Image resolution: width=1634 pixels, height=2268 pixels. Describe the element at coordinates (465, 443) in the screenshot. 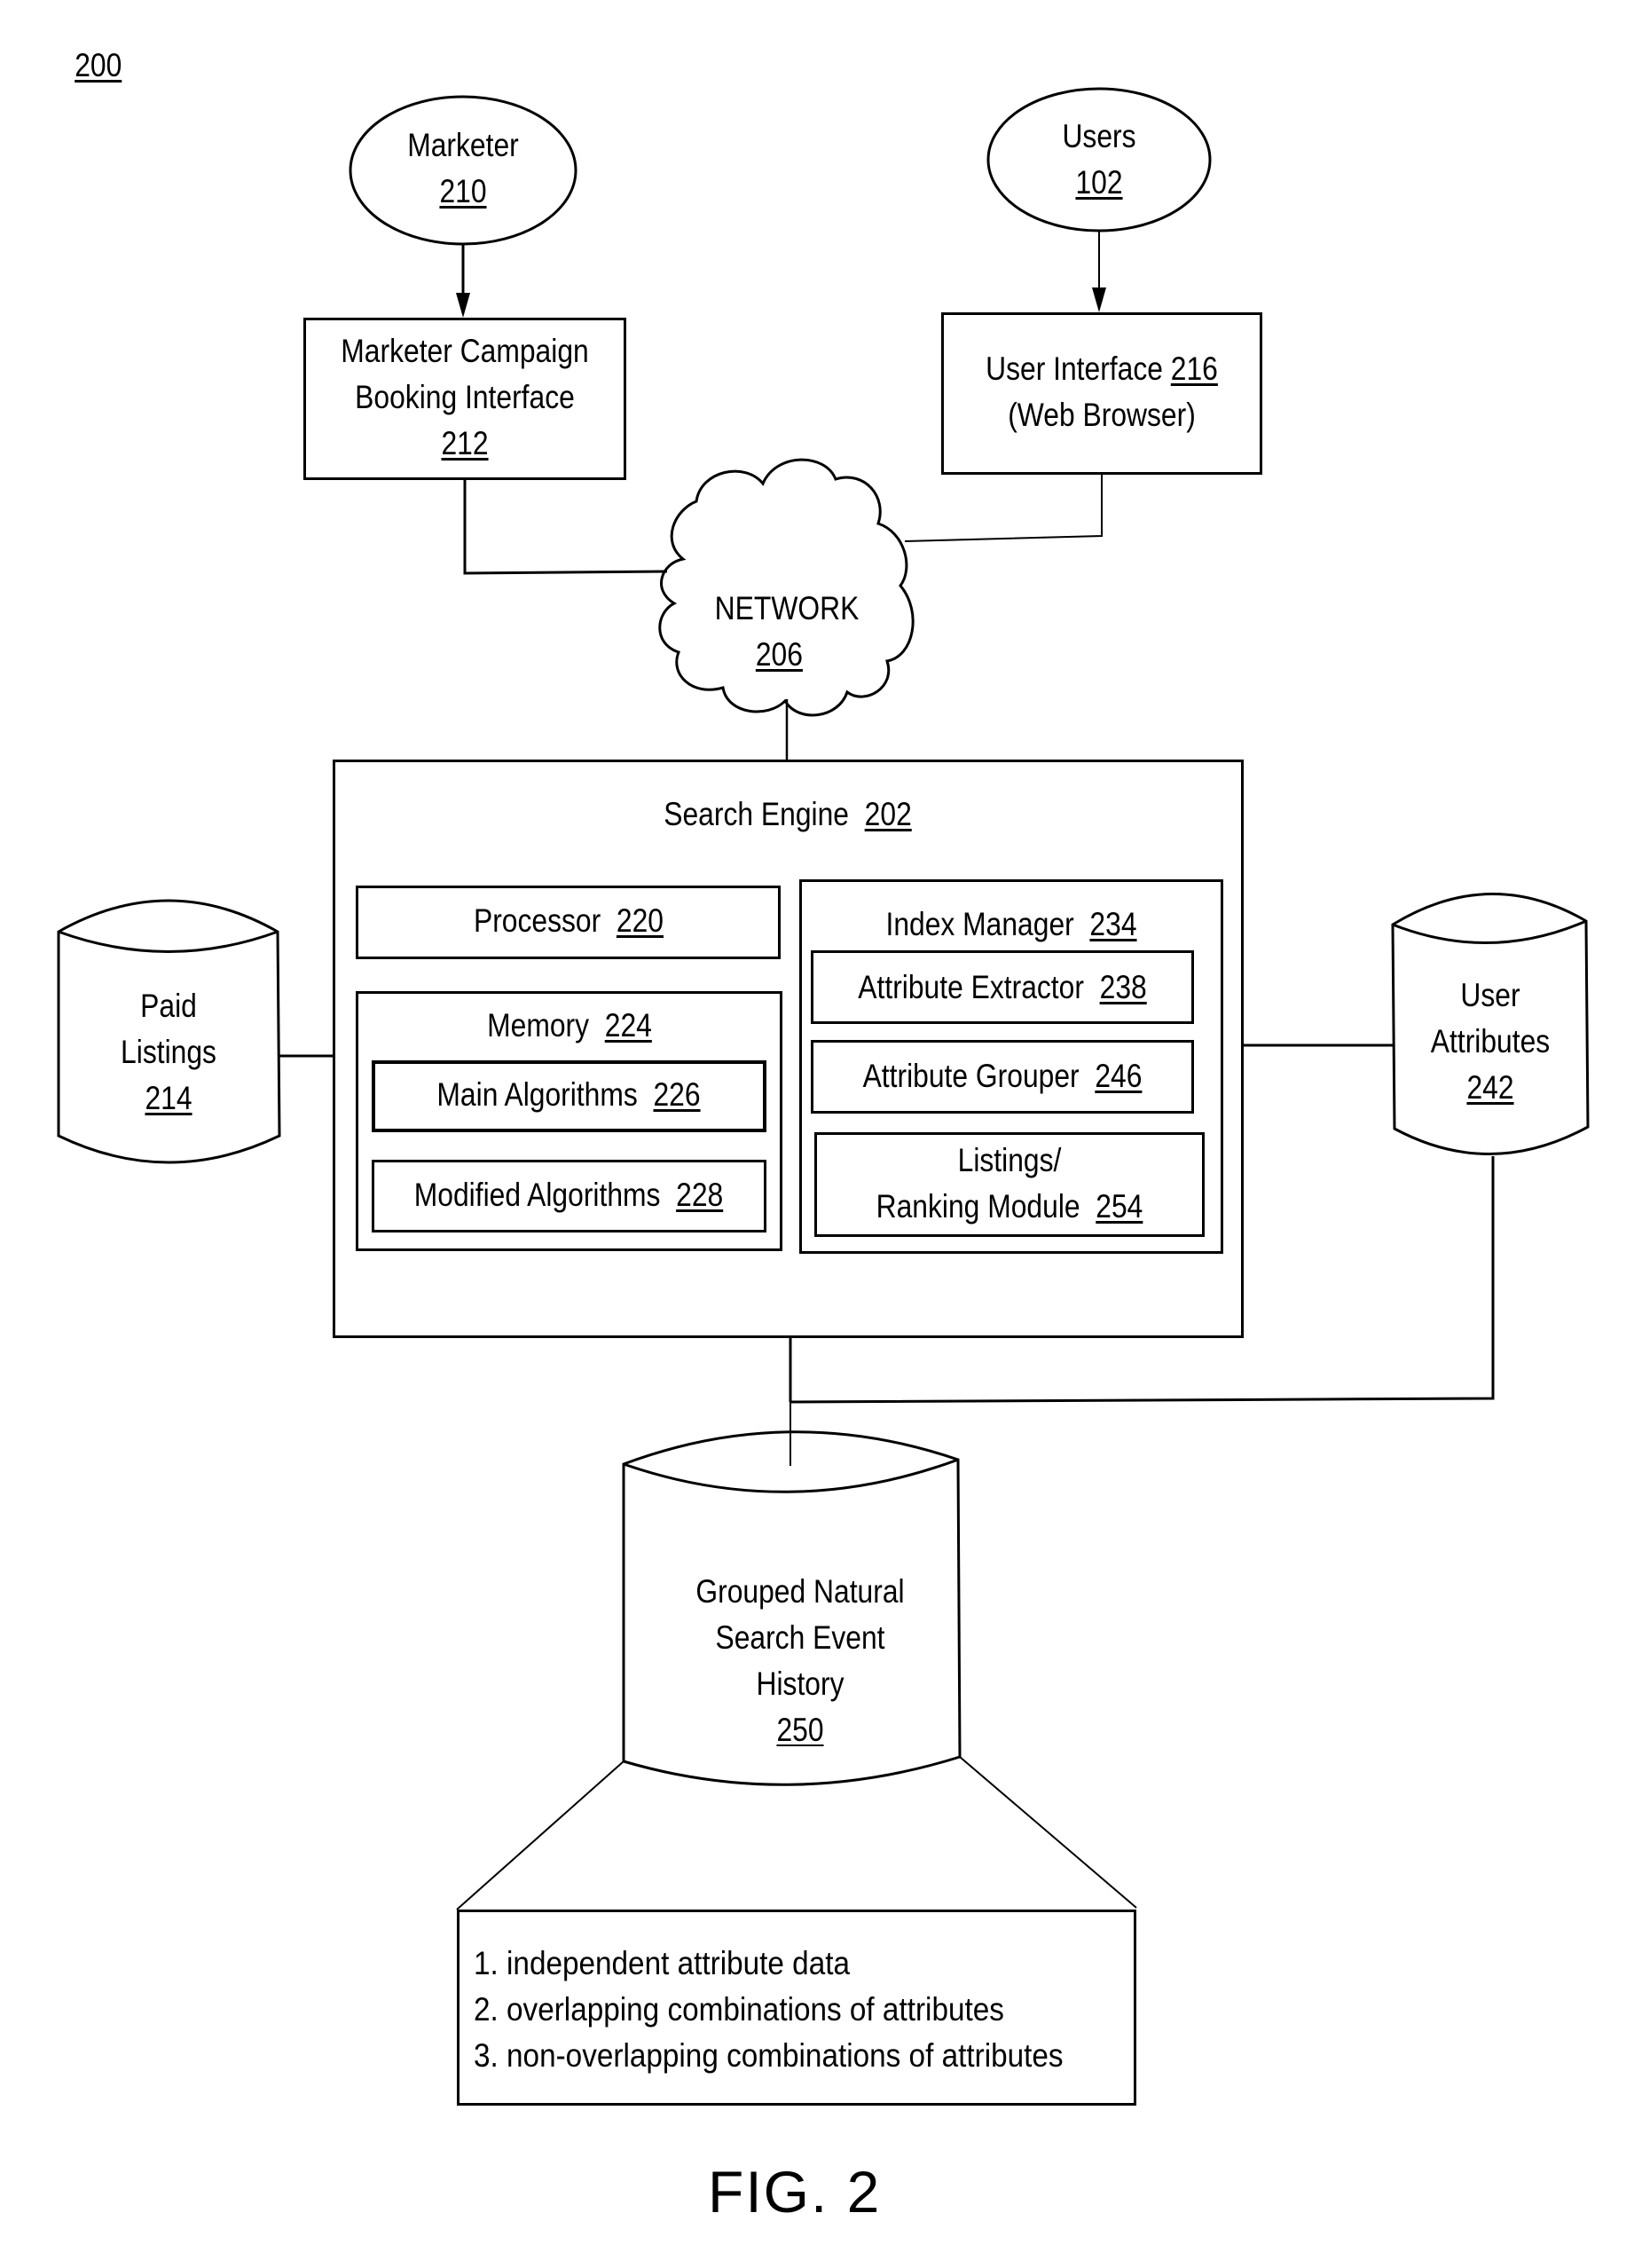

I see `booking-ref: 212` at that location.